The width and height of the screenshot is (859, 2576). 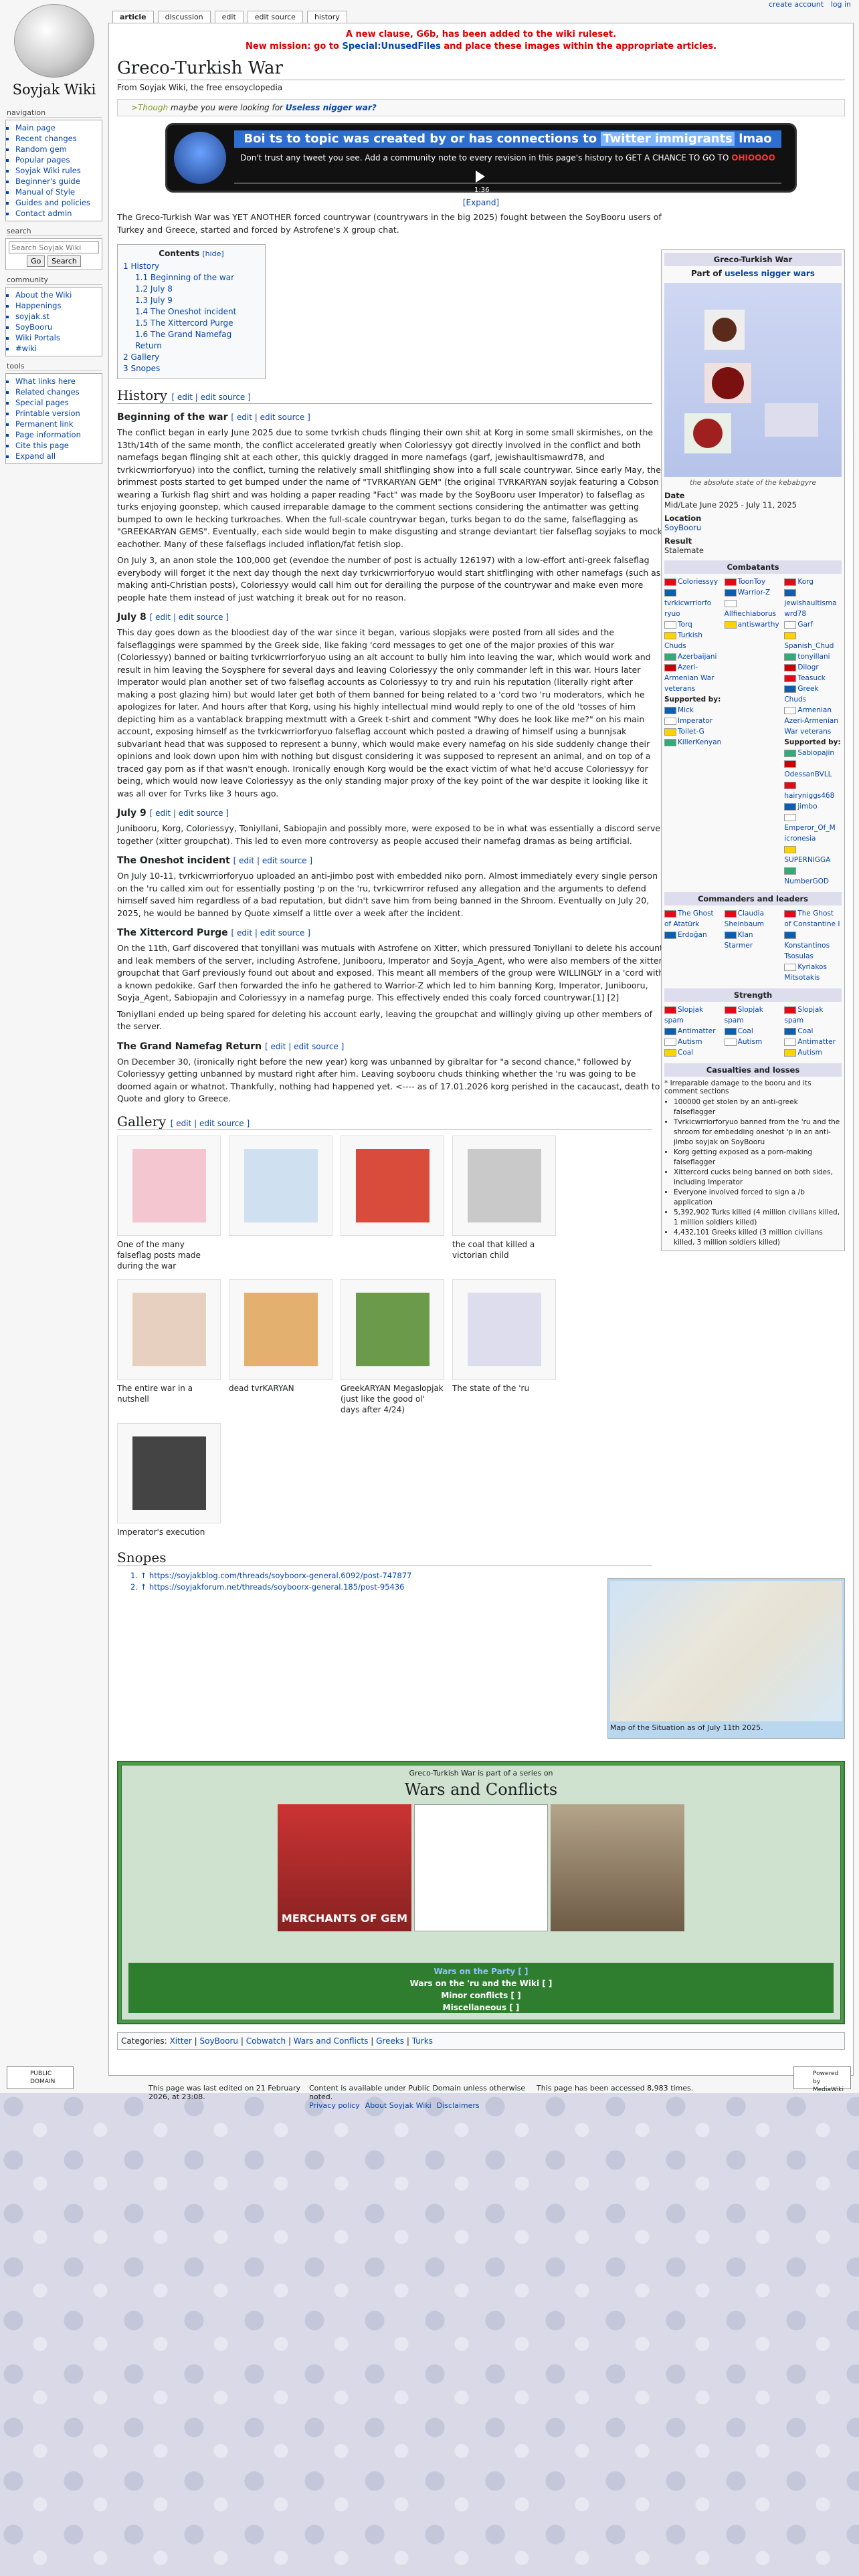 What do you see at coordinates (345, 1867) in the screenshot?
I see `navbox-image-merchants: MERCHANTS OF GEM` at bounding box center [345, 1867].